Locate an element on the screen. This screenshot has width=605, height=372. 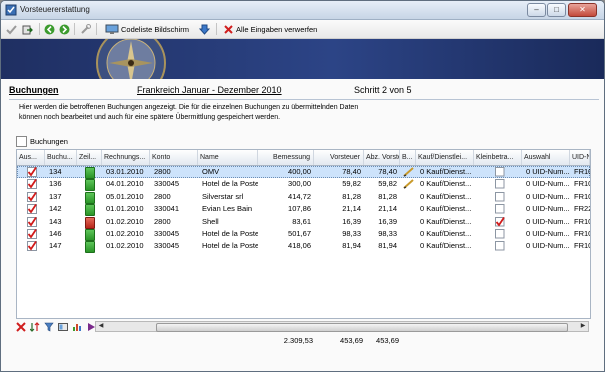
arrow-down-icon is located at coordinates (204, 29).